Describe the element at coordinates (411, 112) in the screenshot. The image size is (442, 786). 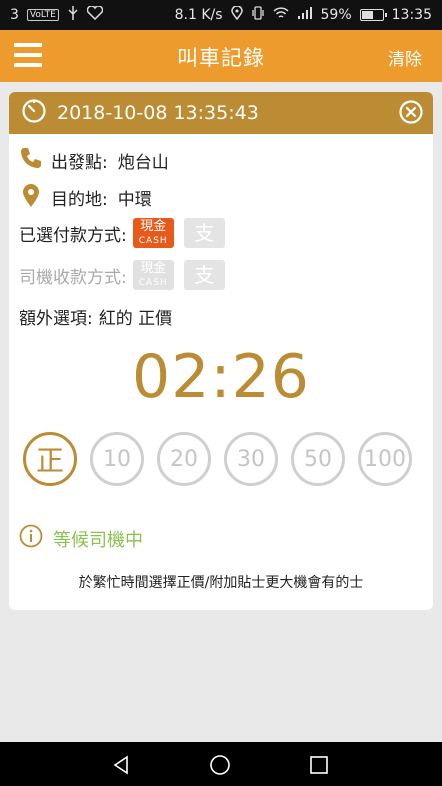
I see `close-icon` at that location.